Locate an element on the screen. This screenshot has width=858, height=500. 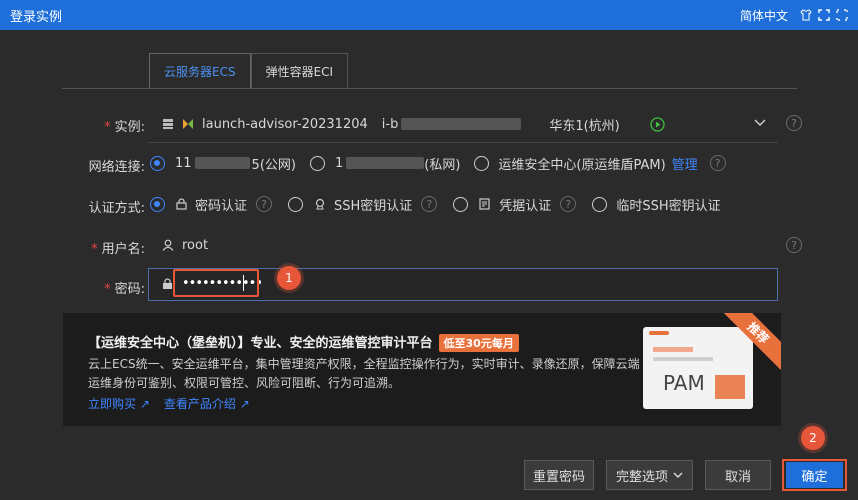
expand-icon is located at coordinates (824, 15).